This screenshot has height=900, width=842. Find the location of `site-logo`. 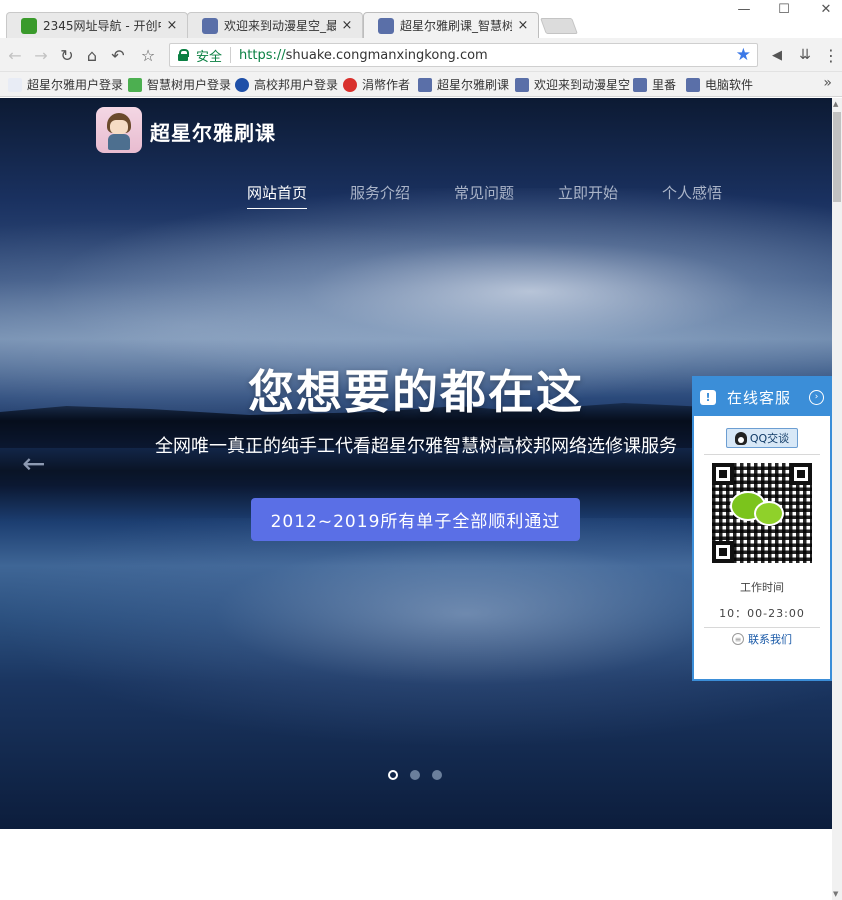

site-logo is located at coordinates (119, 130).